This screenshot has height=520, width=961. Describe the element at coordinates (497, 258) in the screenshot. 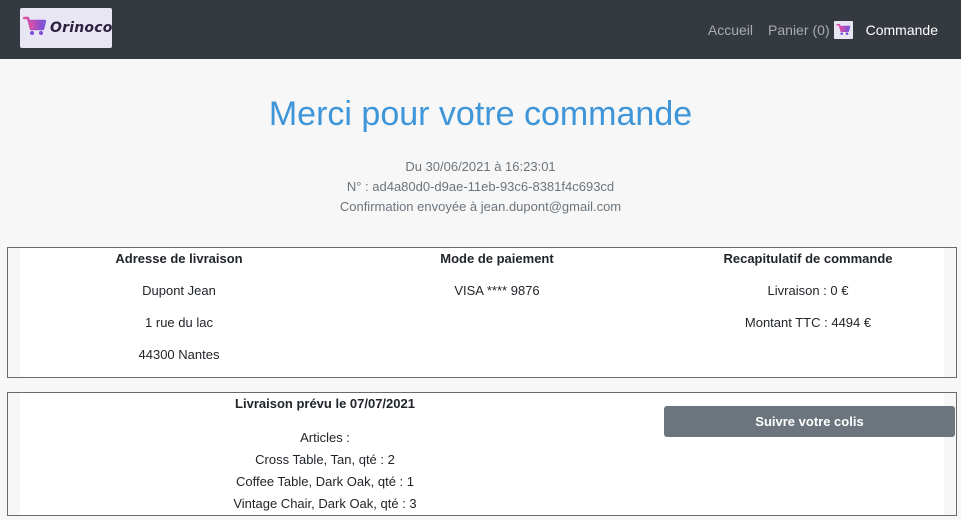

I see `payment-heading: Mode de paiement` at that location.